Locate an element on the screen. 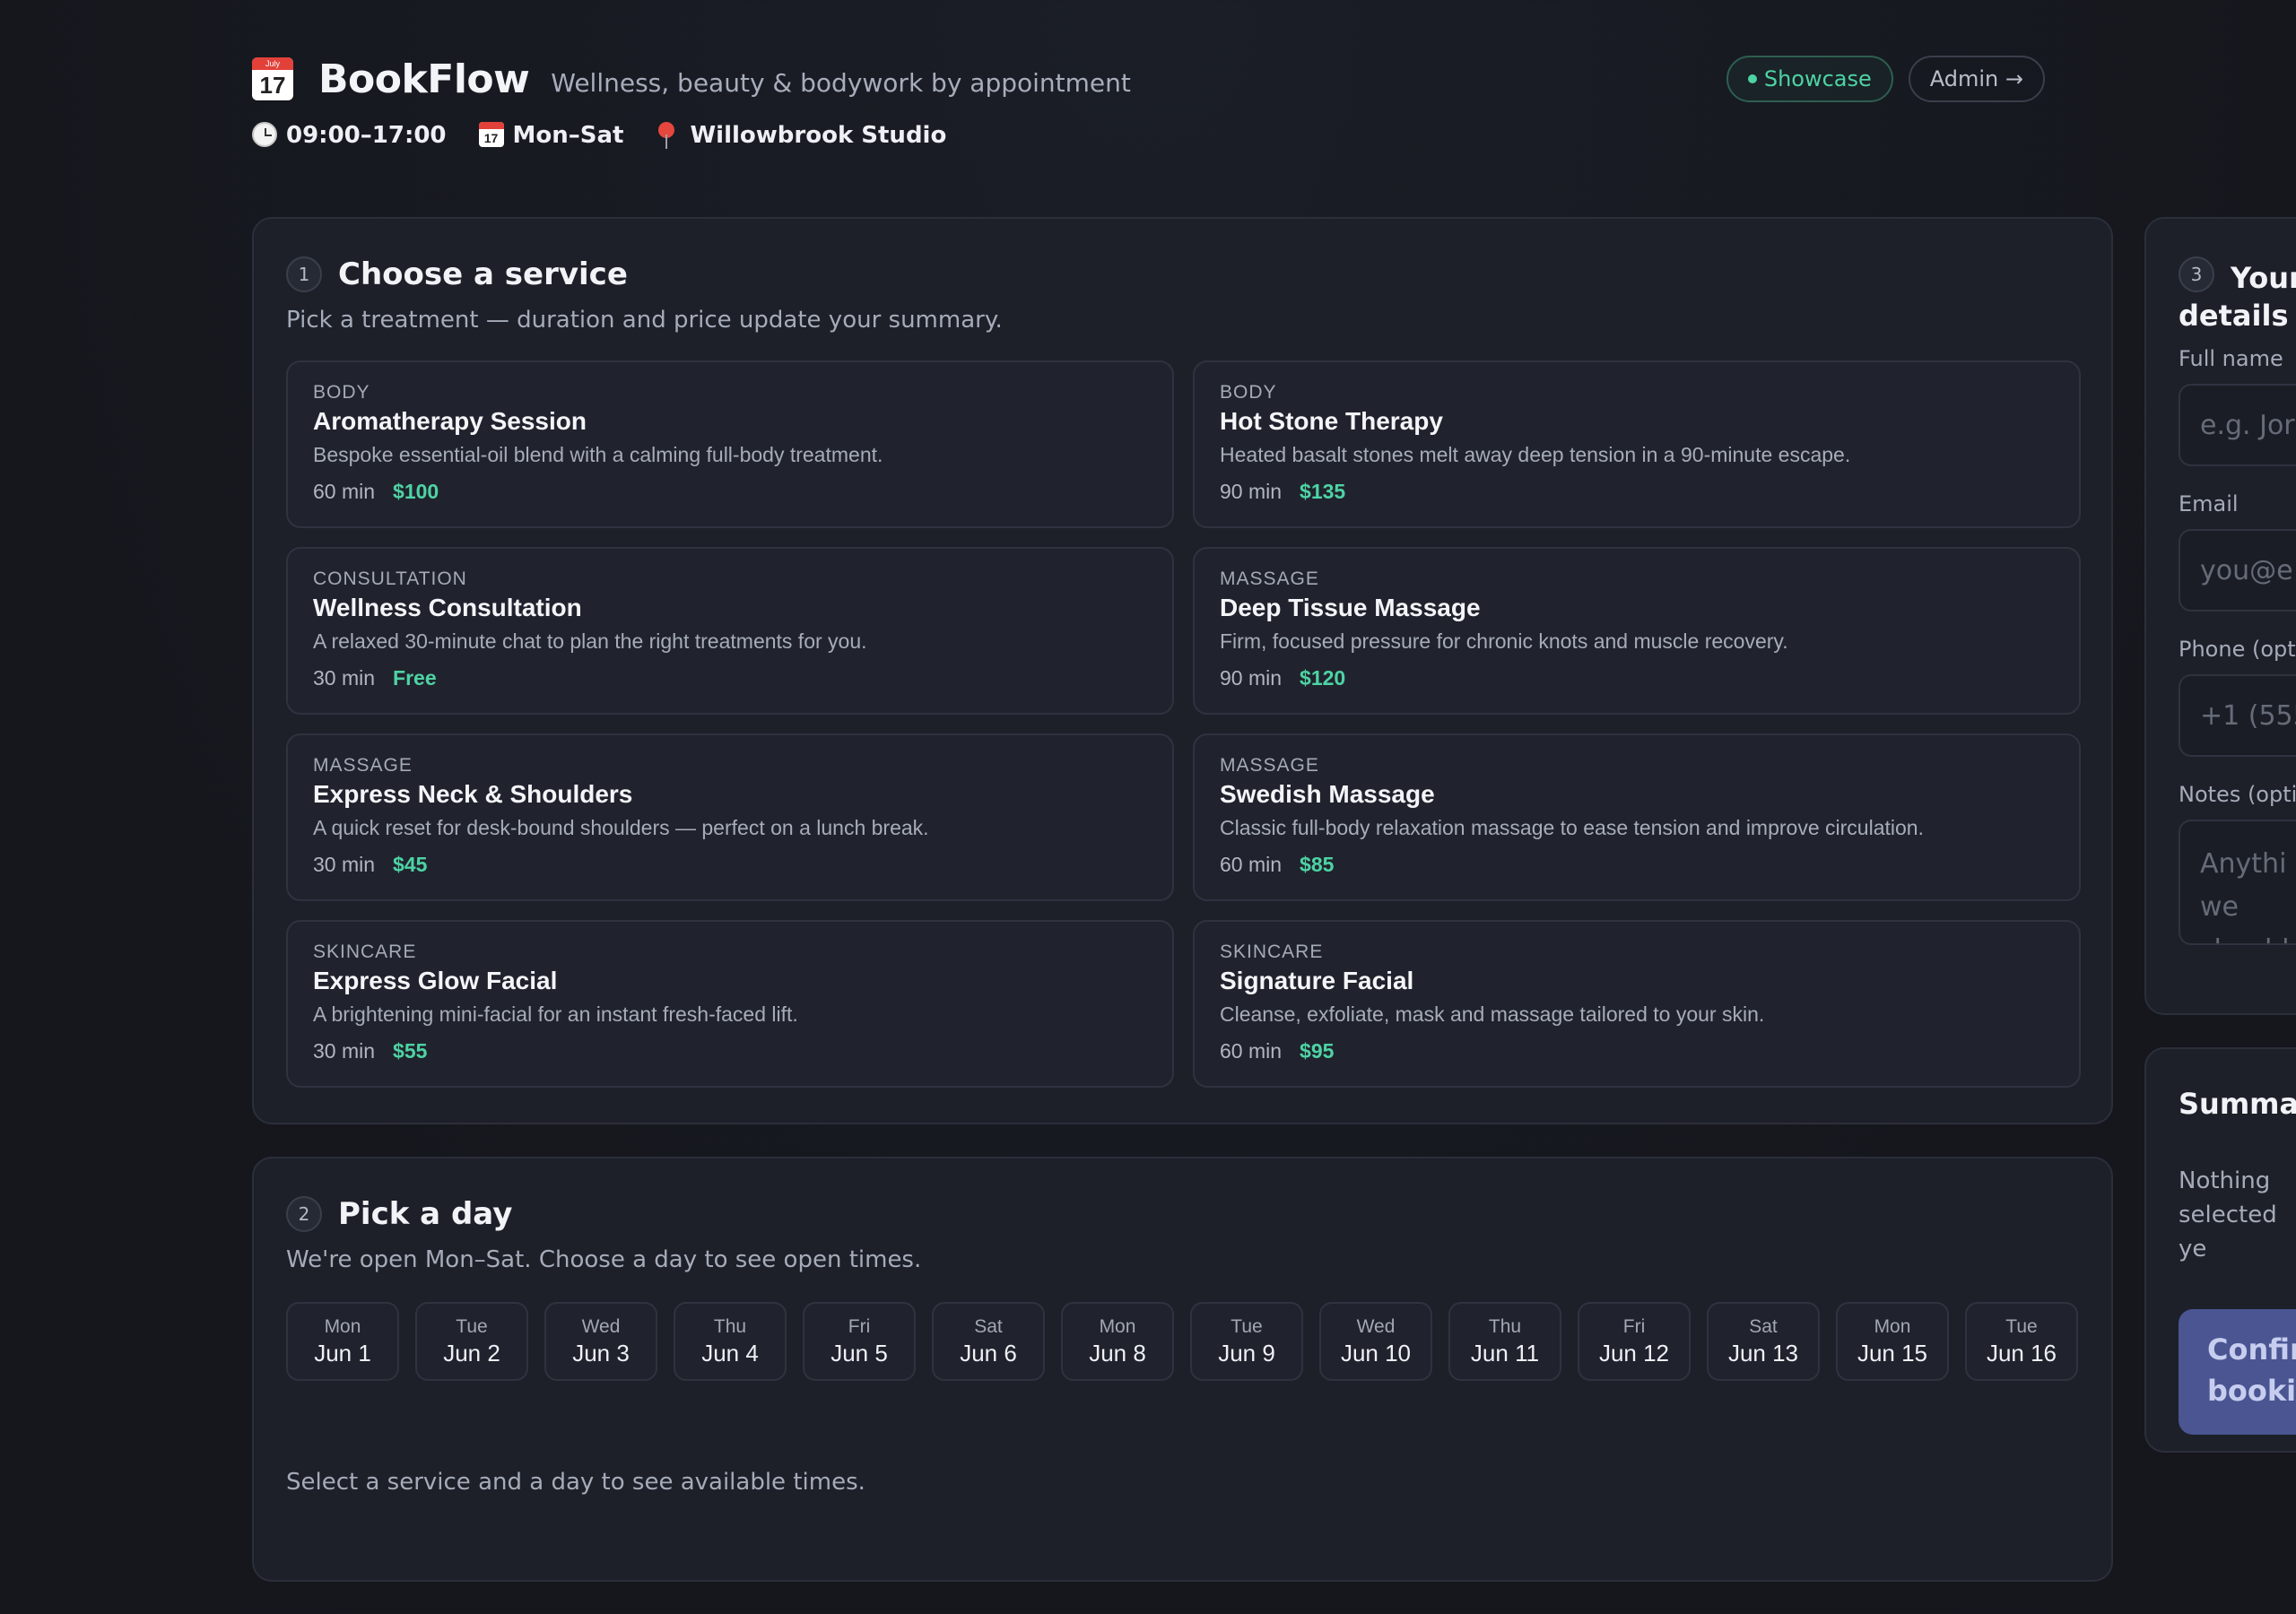 This screenshot has width=2296, height=1614. day-date: Jun 10 is located at coordinates (1376, 1353).